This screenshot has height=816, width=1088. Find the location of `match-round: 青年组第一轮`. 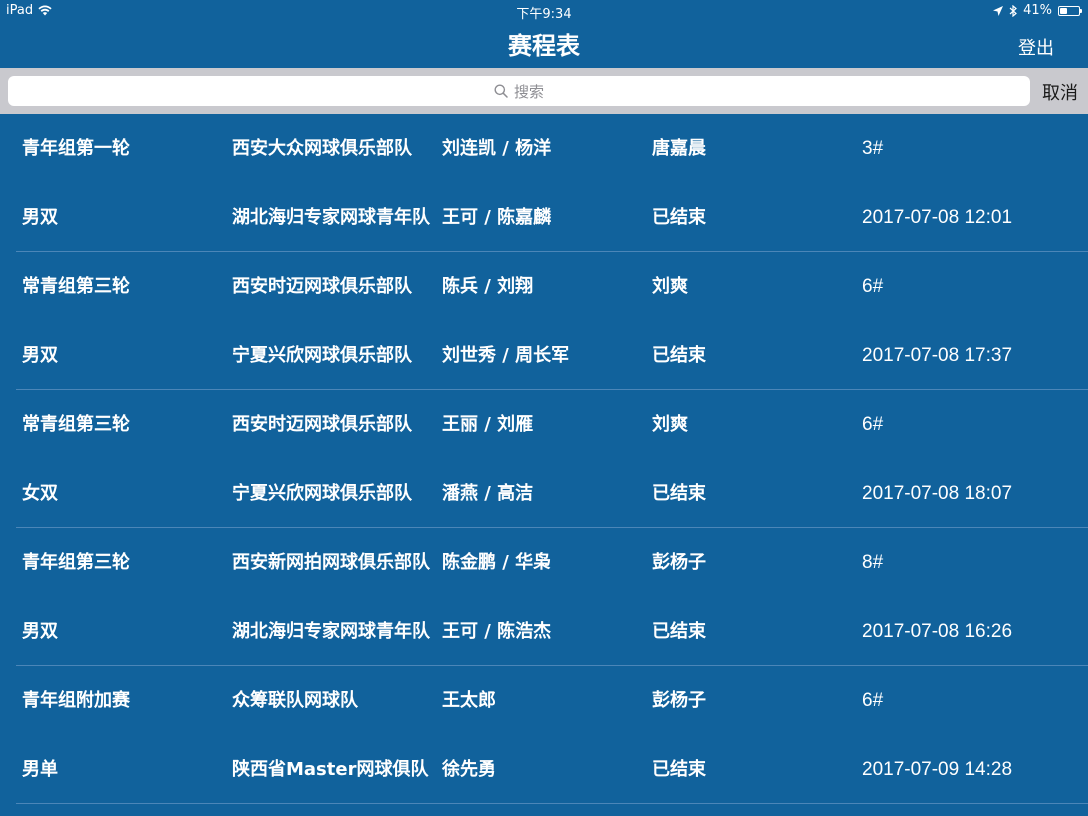

match-round: 青年组第一轮 is located at coordinates (76, 148).